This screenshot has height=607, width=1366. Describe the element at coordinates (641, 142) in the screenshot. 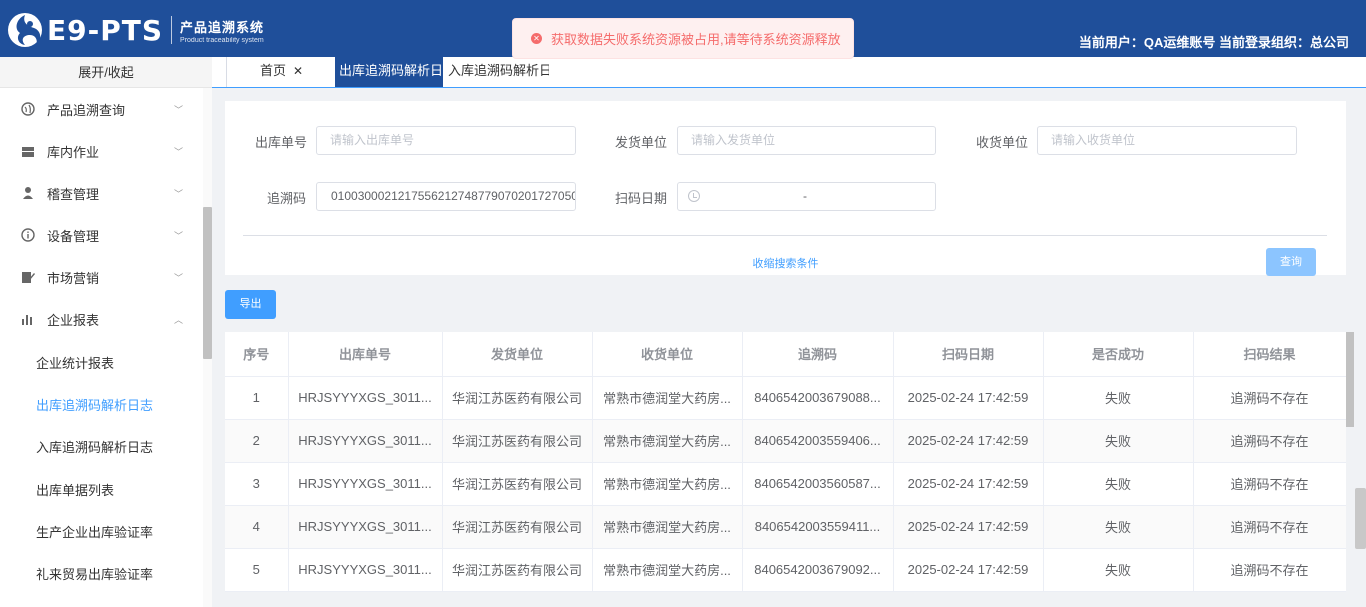

I see `sender-label: 发货单位` at that location.